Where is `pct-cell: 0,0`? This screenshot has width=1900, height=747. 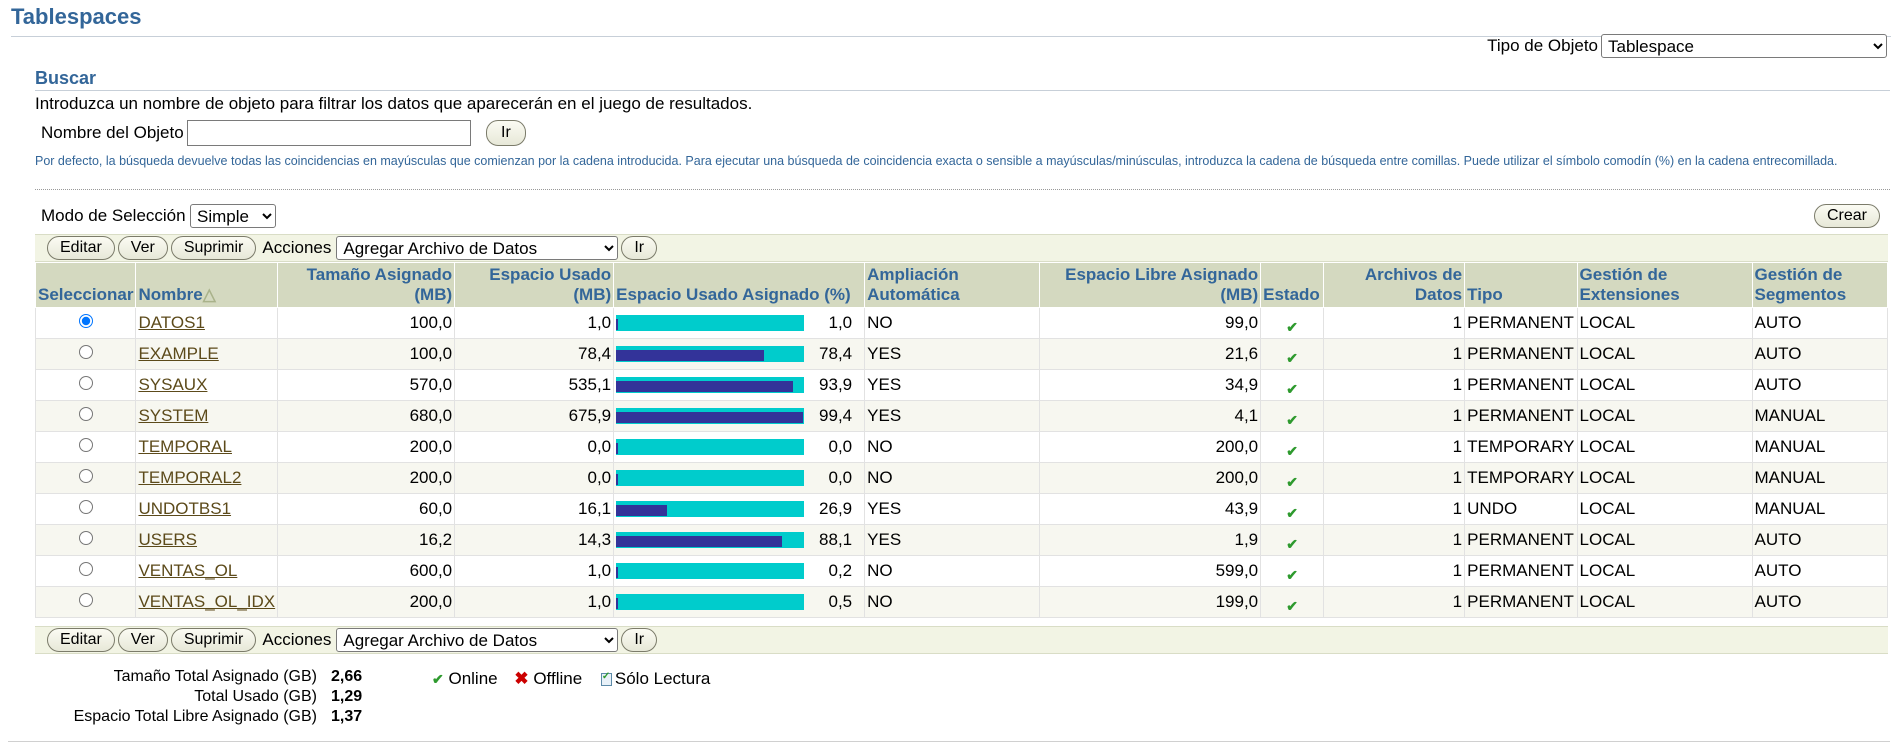 pct-cell: 0,0 is located at coordinates (739, 447).